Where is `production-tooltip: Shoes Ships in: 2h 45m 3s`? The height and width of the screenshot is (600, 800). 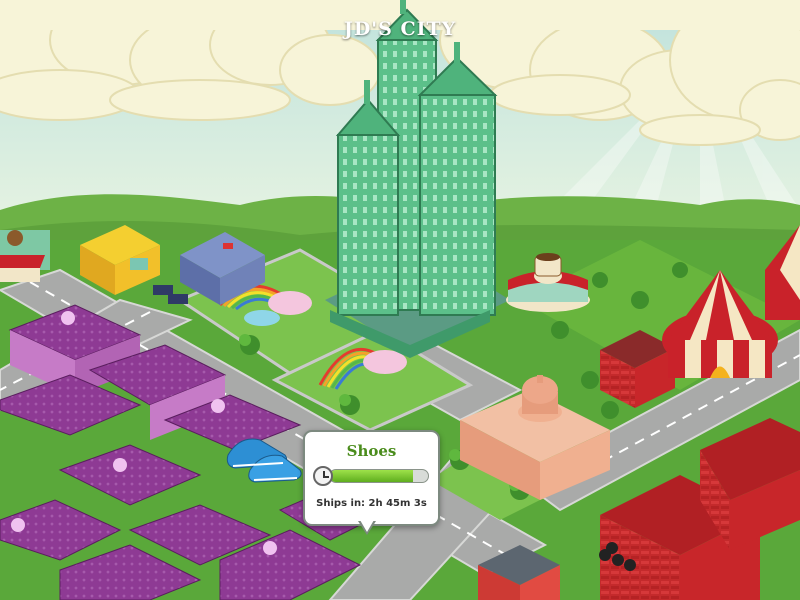 production-tooltip: Shoes Ships in: 2h 45m 3s is located at coordinates (371, 478).